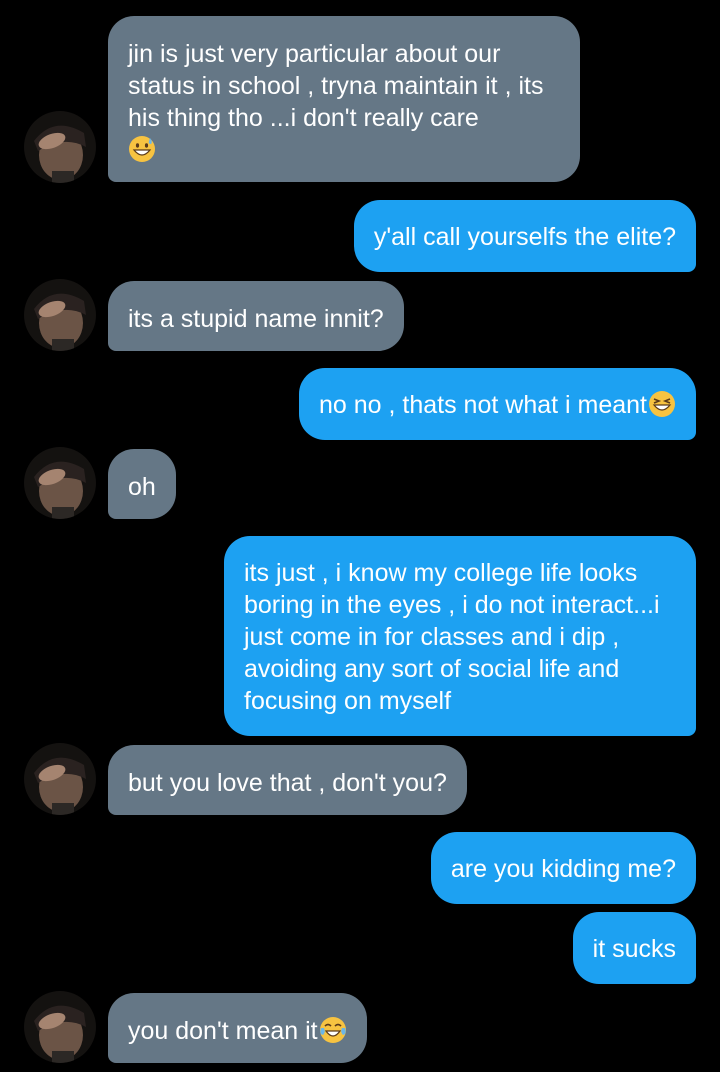 This screenshot has height=1072, width=720. I want to click on message-text: oh, so click(142, 487).